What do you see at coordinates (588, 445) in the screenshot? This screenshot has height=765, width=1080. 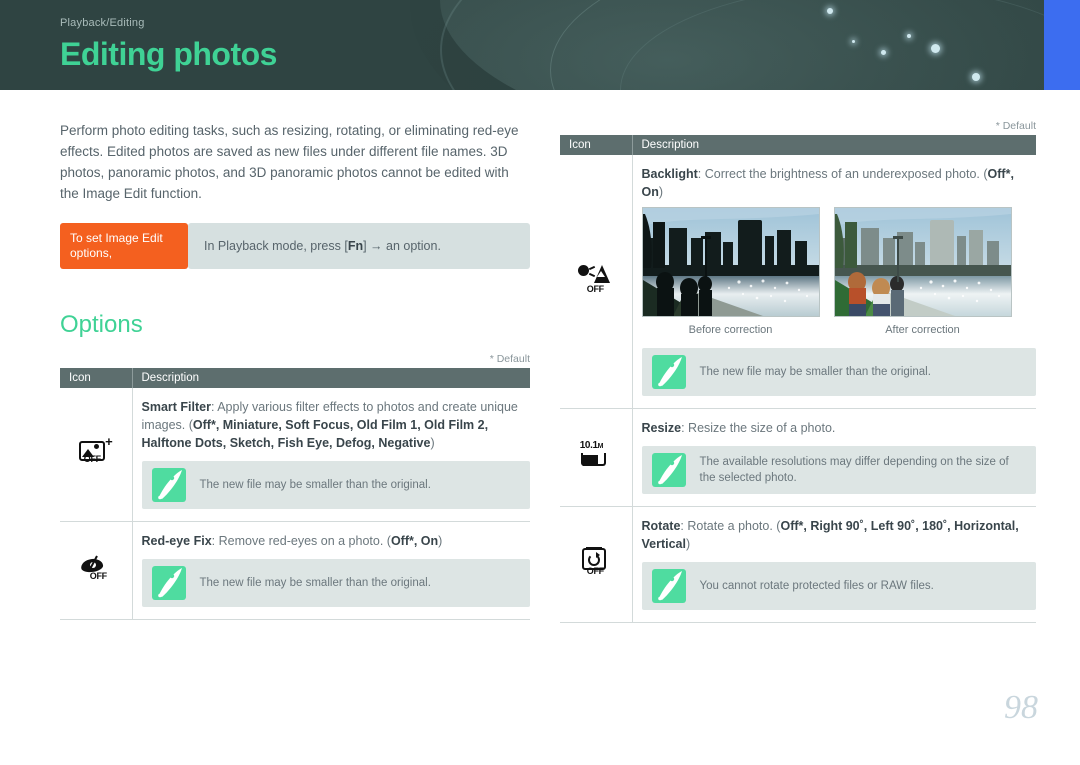 I see `resize-value: 10.1` at bounding box center [588, 445].